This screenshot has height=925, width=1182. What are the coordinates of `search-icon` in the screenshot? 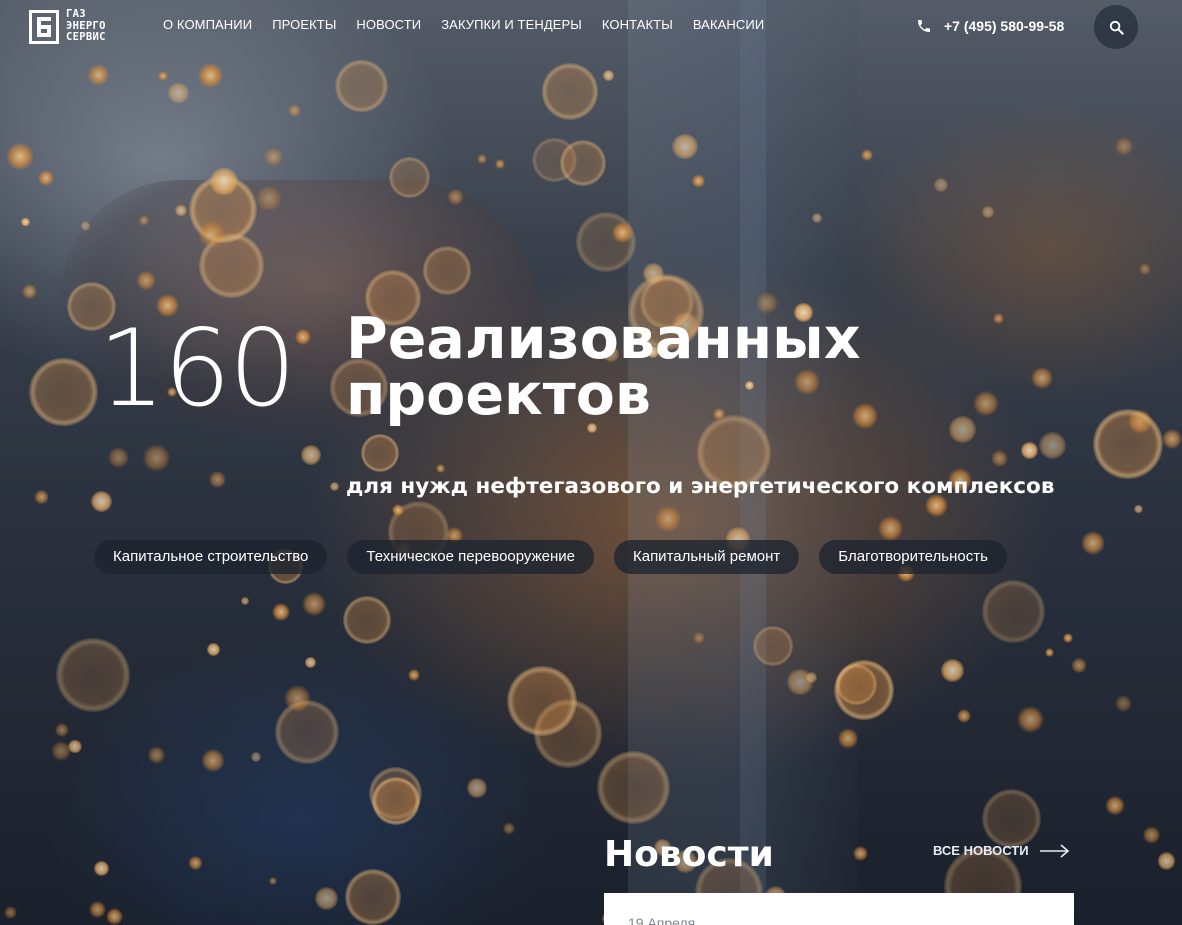 It's located at (1116, 27).